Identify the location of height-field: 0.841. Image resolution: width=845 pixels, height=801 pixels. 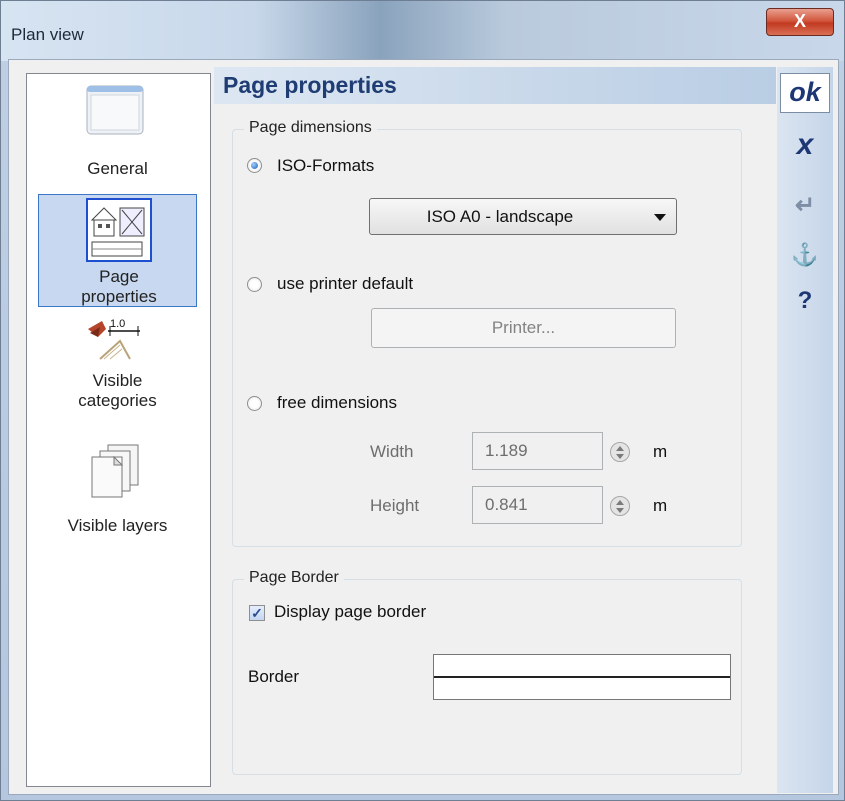
(537, 505).